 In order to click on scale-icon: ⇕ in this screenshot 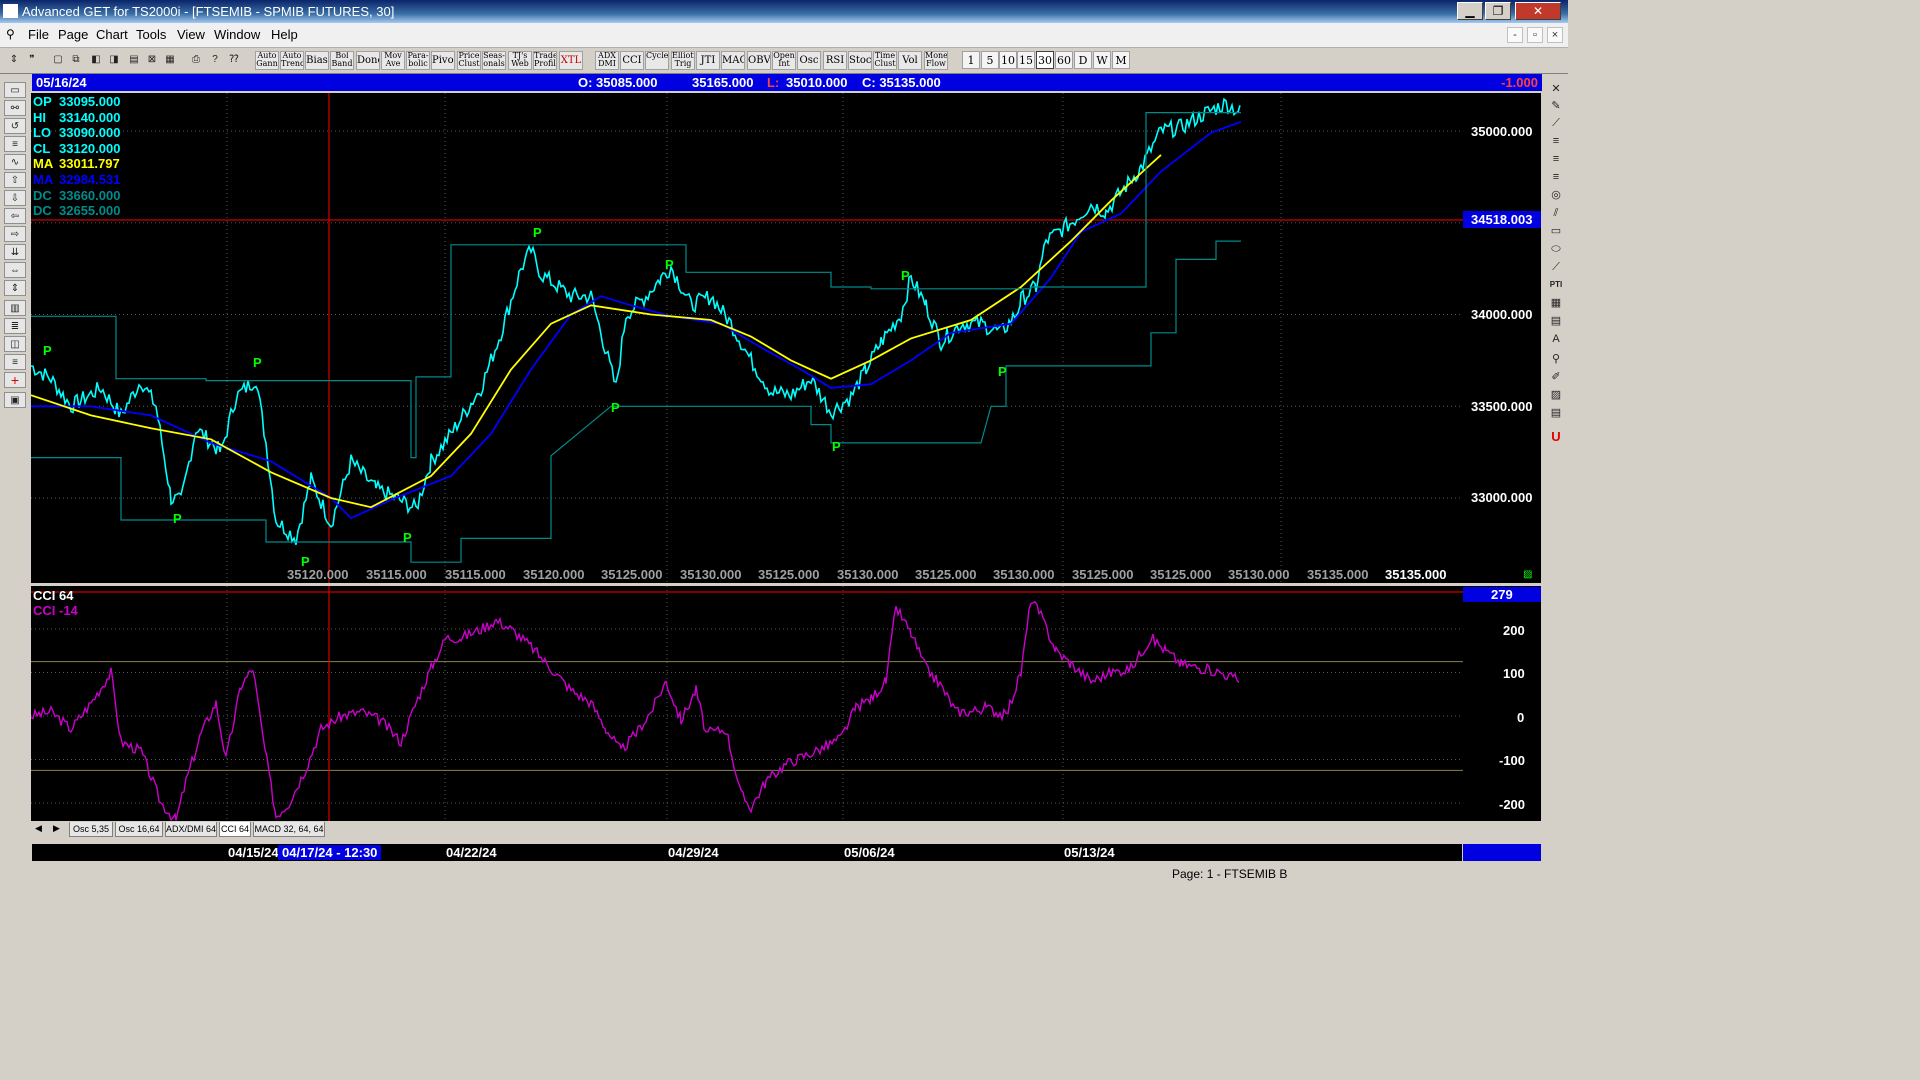, I will do `click(15, 288)`.